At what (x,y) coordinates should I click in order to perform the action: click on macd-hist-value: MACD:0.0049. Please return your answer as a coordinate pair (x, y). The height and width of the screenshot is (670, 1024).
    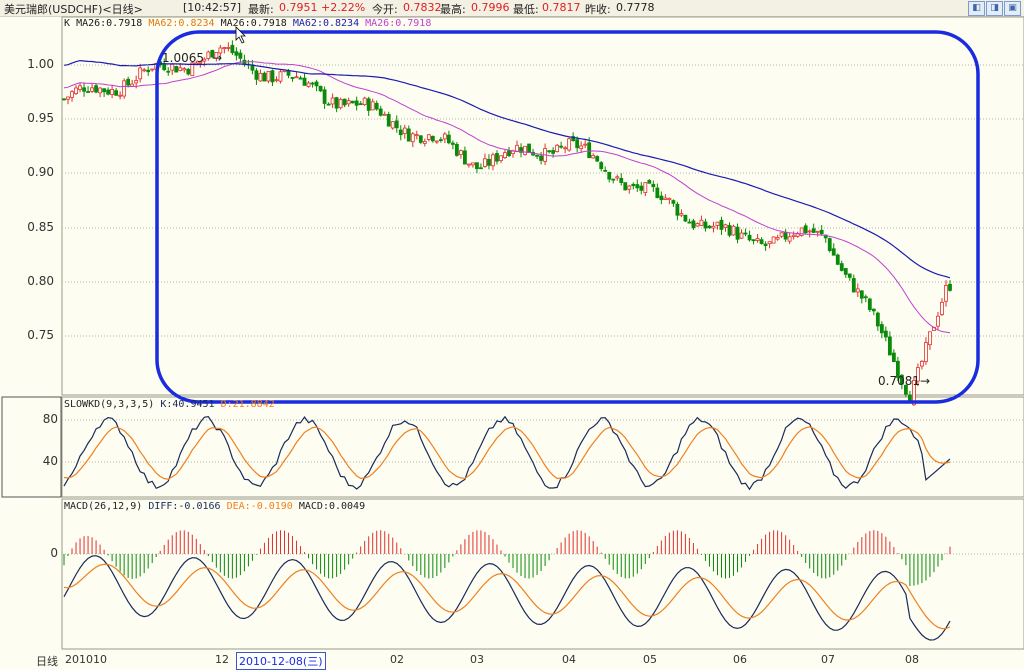
    Looking at the image, I should click on (332, 506).